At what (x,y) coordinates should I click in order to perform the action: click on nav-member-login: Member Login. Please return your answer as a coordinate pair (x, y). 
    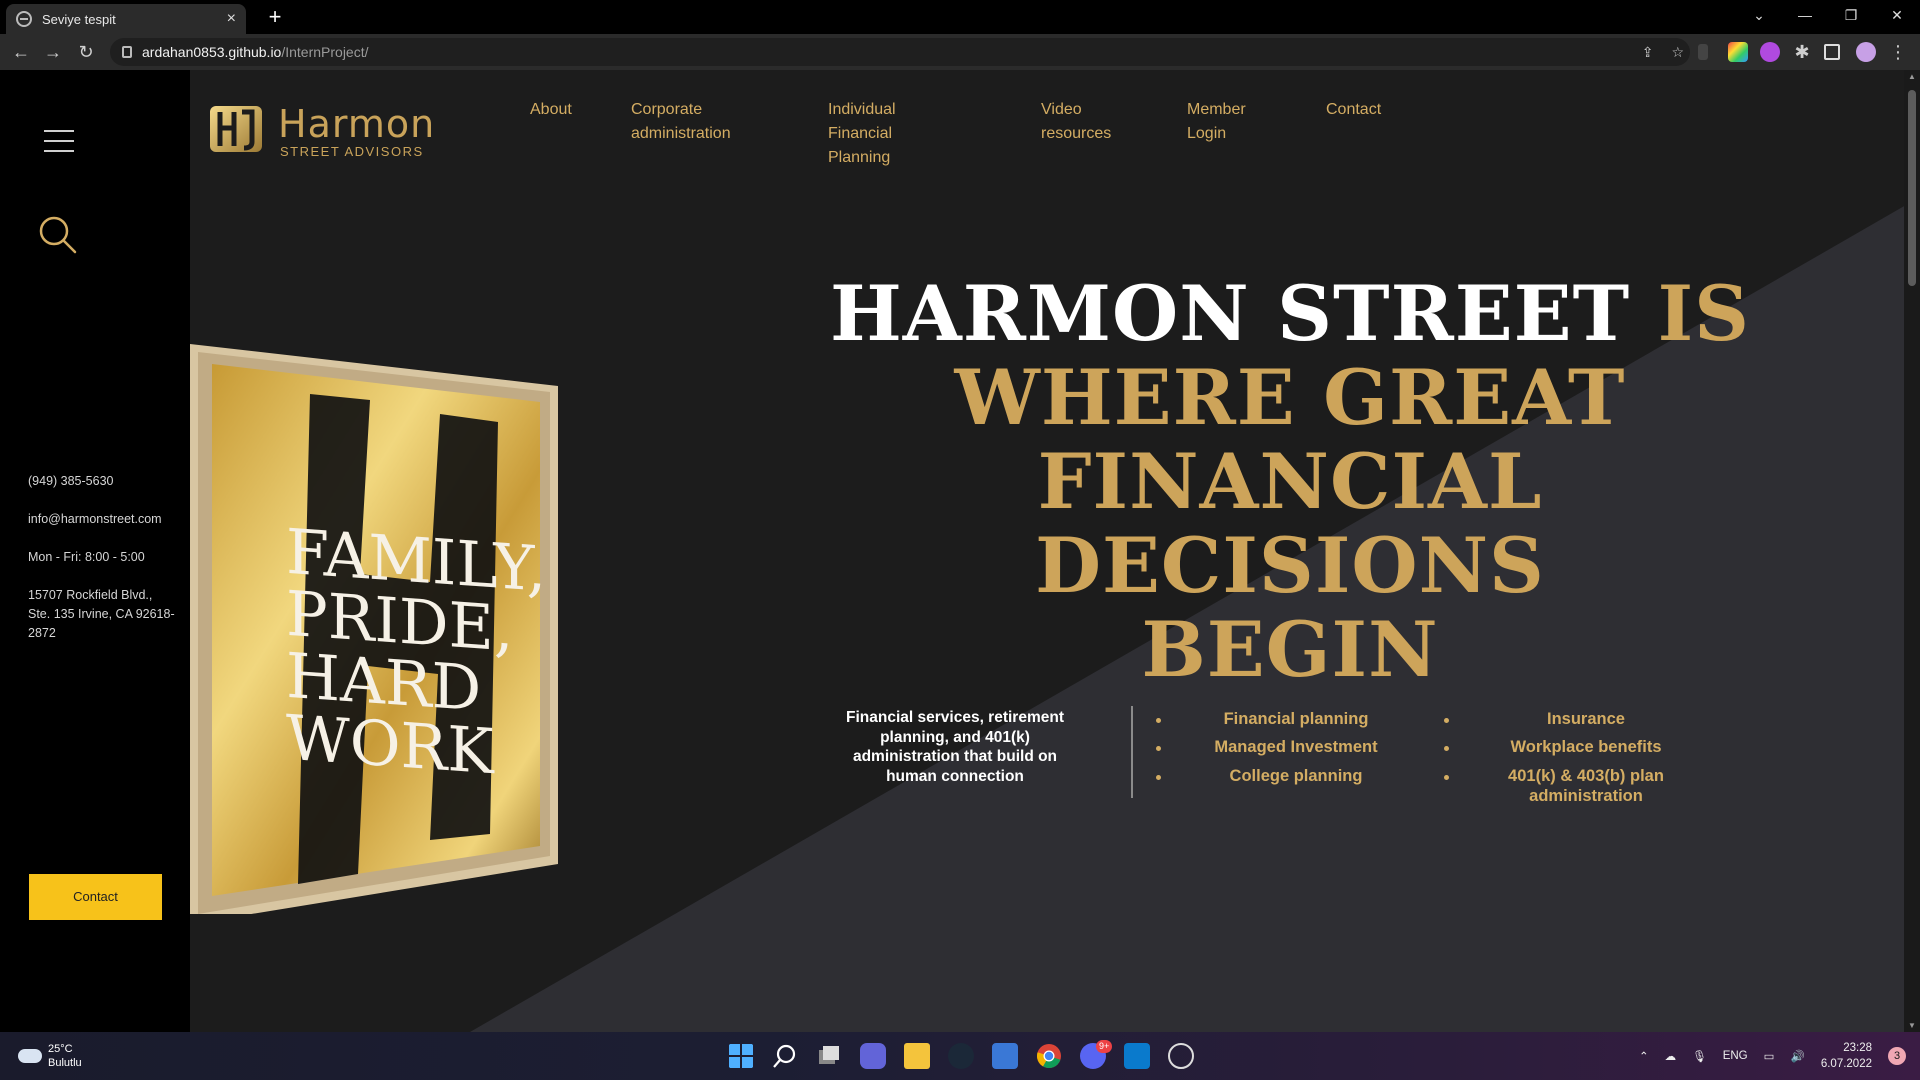
    Looking at the image, I should click on (1216, 122).